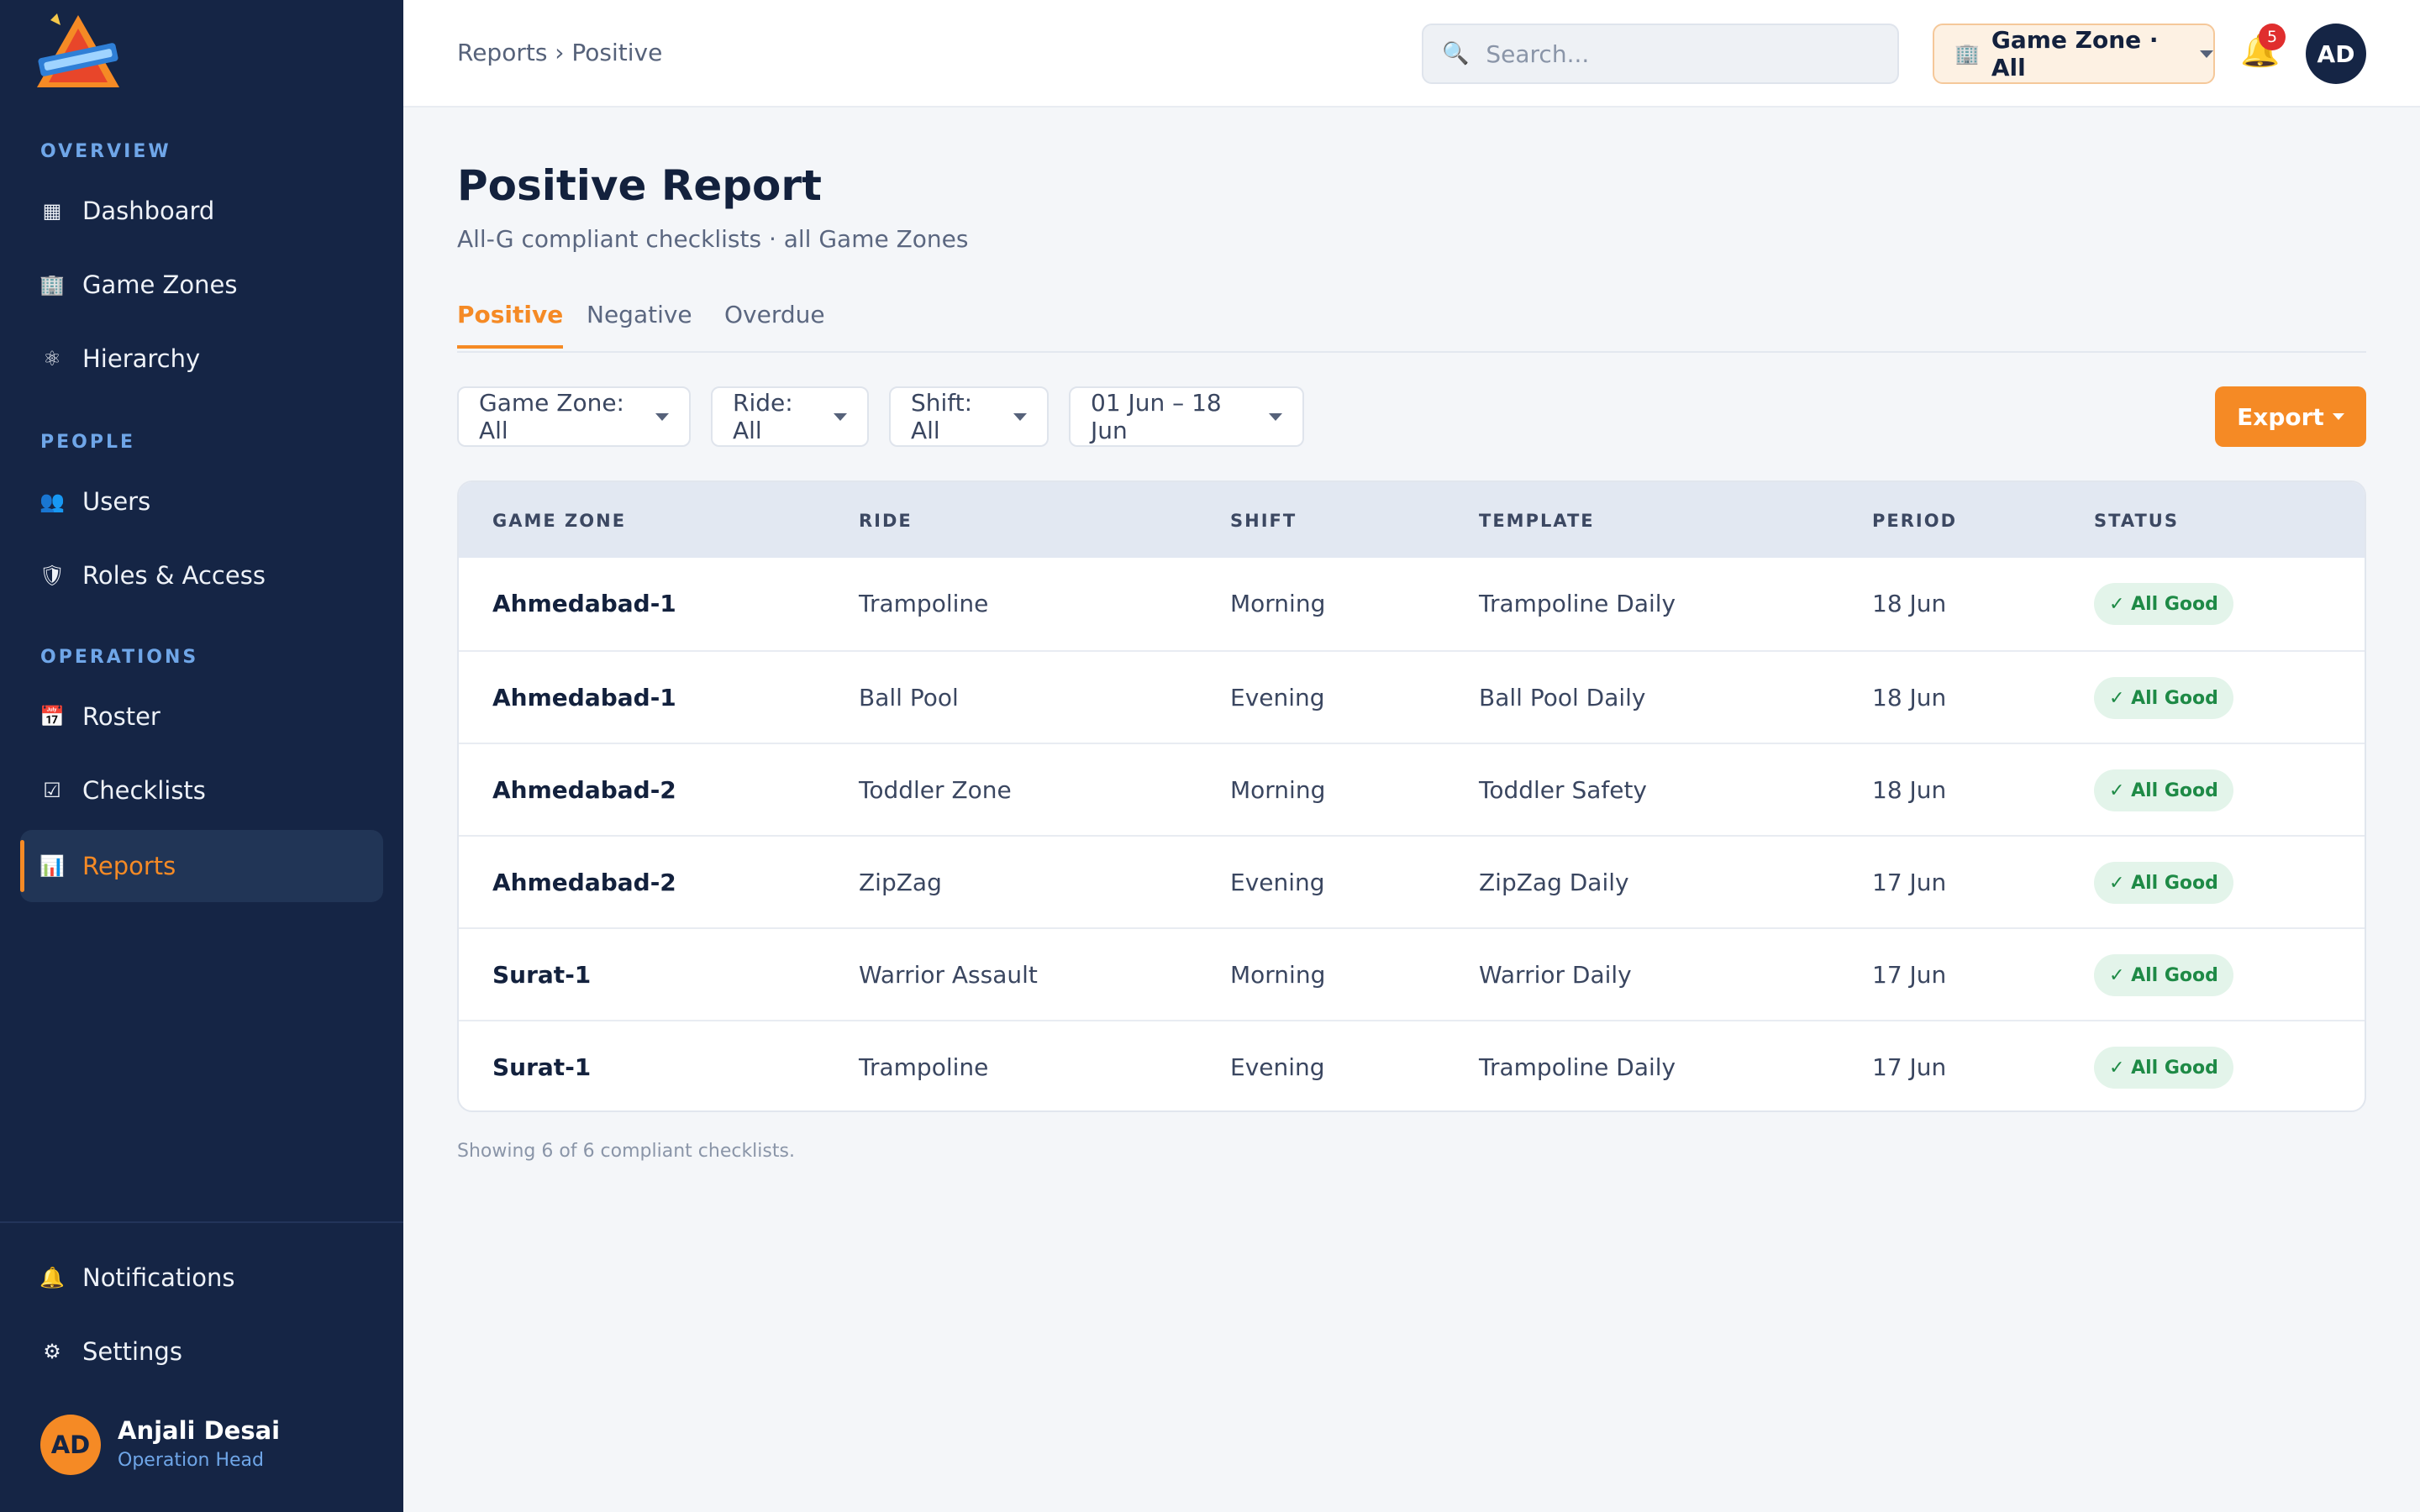  Describe the element at coordinates (158, 1277) in the screenshot. I see `sidebar-item-label: Notifications` at that location.